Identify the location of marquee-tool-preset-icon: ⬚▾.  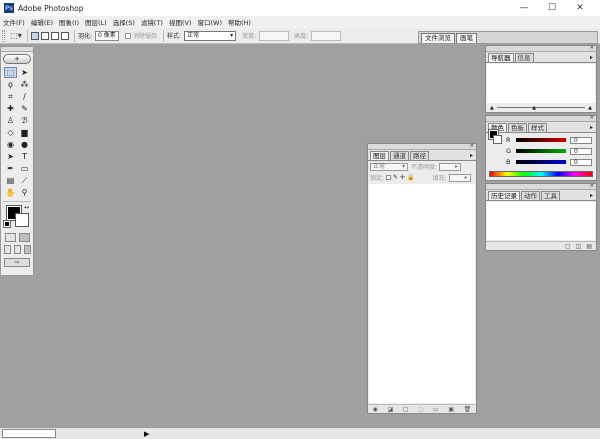
(16, 36).